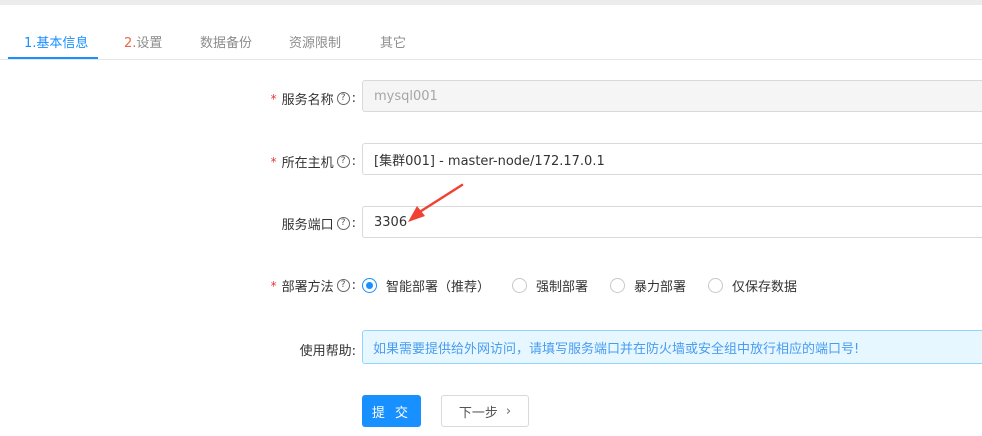  What do you see at coordinates (393, 41) in the screenshot?
I see `tab-other: 其它` at bounding box center [393, 41].